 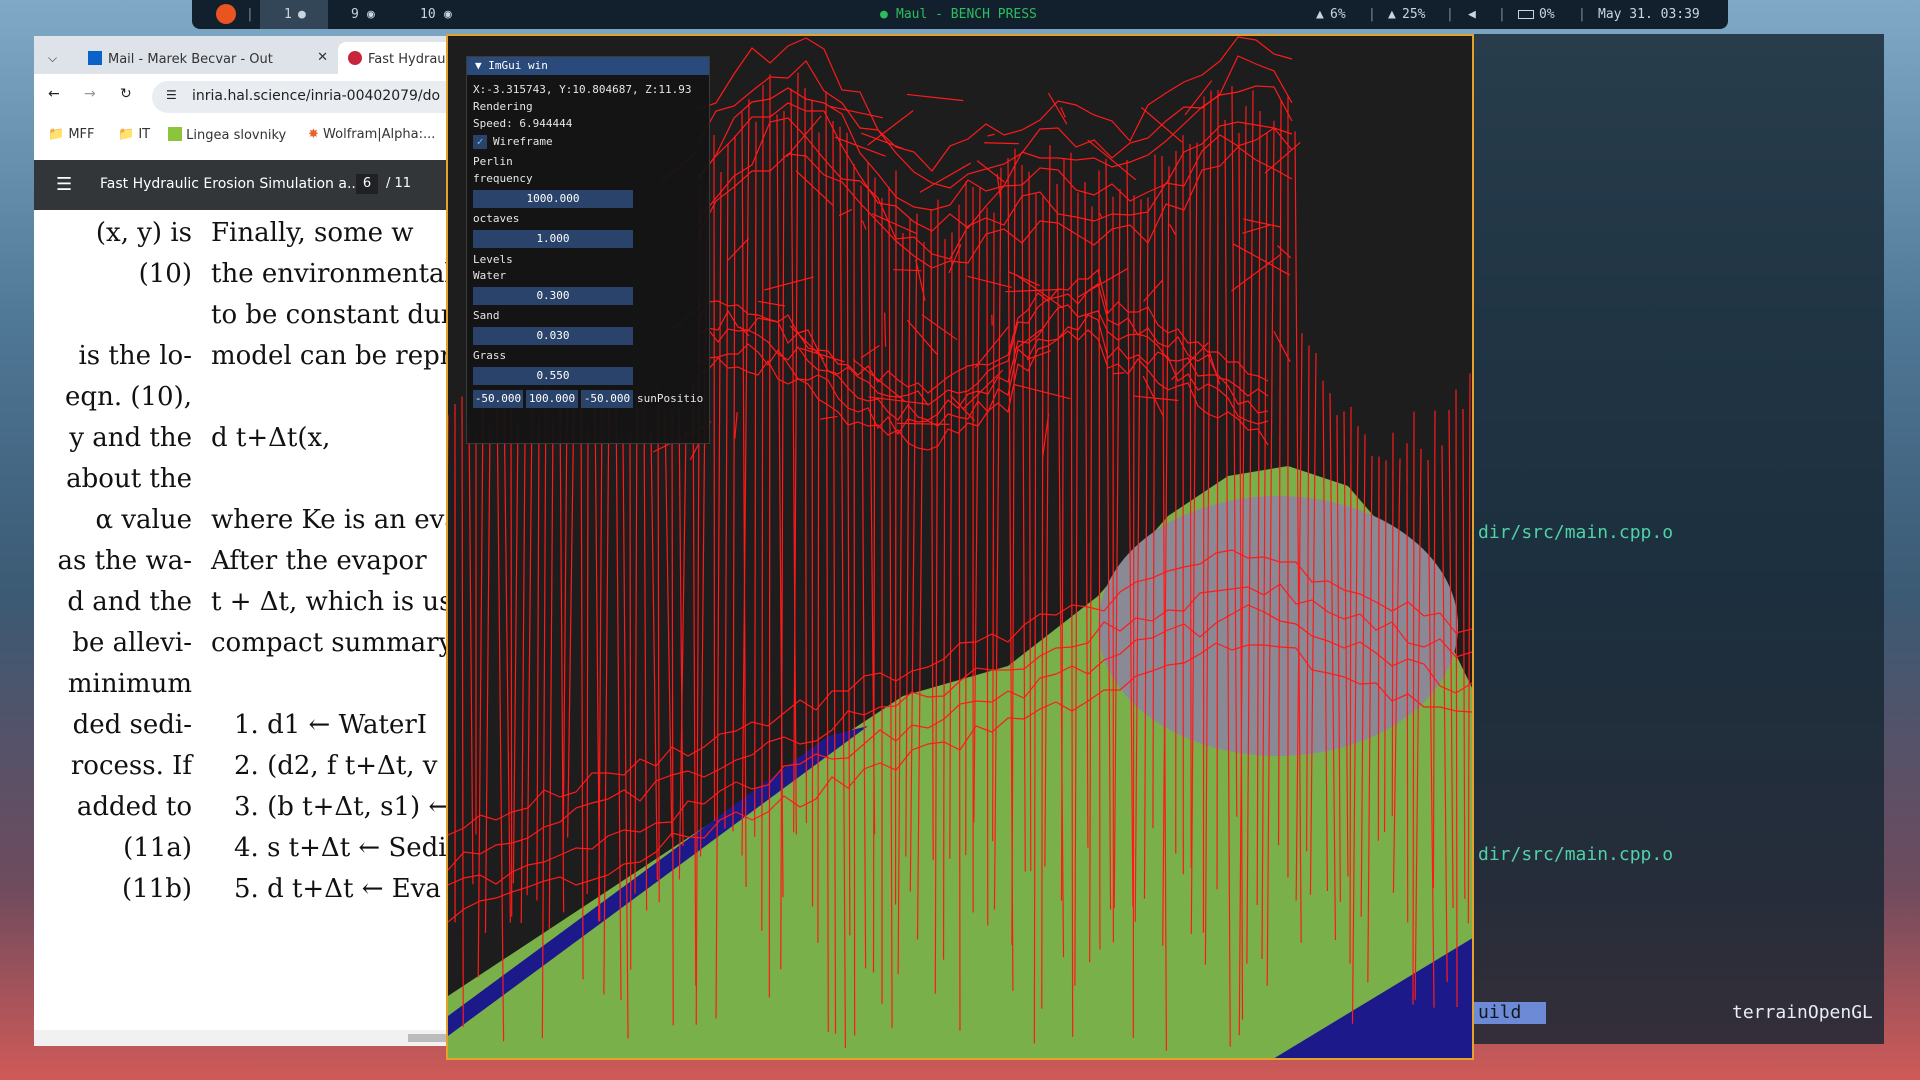 What do you see at coordinates (552, 399) in the screenshot?
I see `sun-y-field: 100.000` at bounding box center [552, 399].